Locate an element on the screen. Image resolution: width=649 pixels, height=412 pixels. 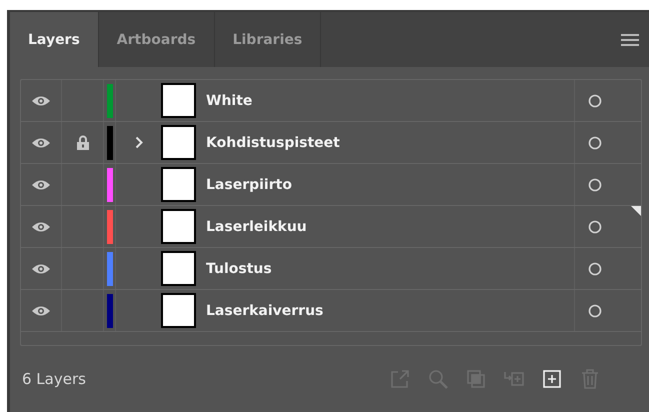
layer-count: 6 Layers is located at coordinates (54, 379).